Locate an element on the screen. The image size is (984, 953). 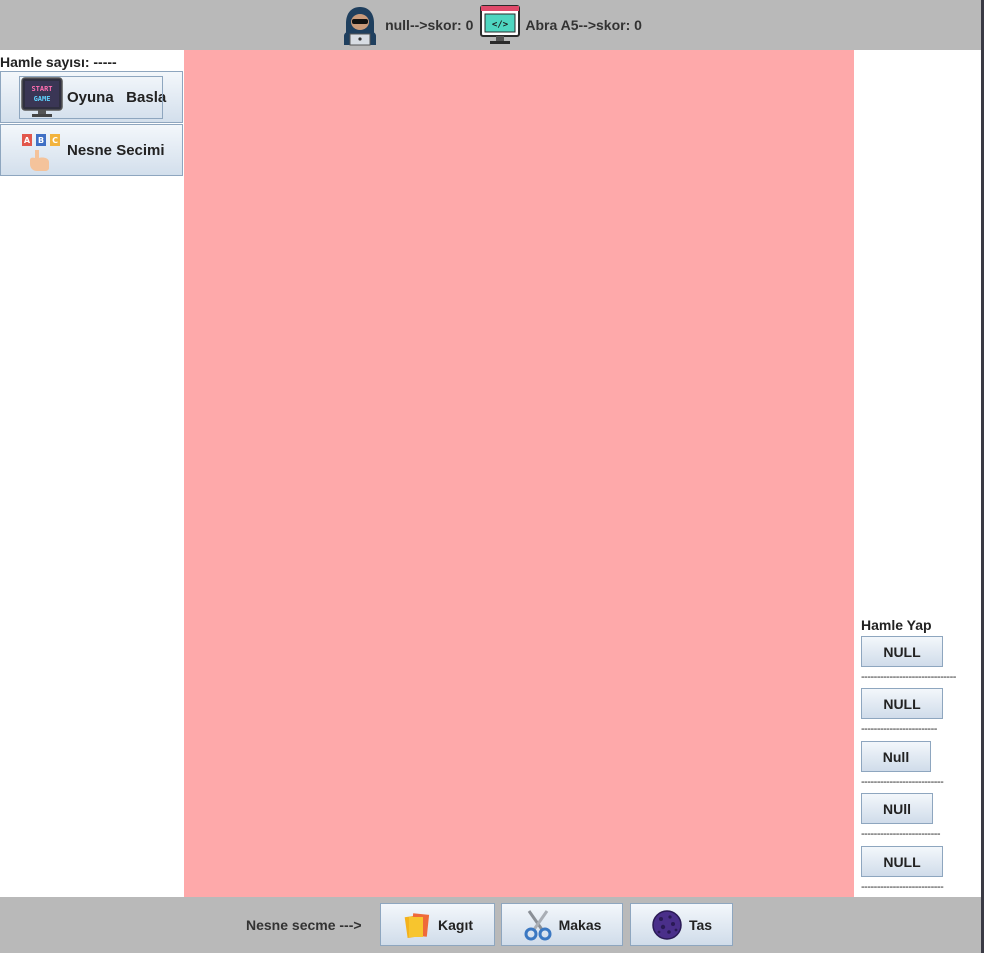
rock-button: Tas is located at coordinates (681, 924).